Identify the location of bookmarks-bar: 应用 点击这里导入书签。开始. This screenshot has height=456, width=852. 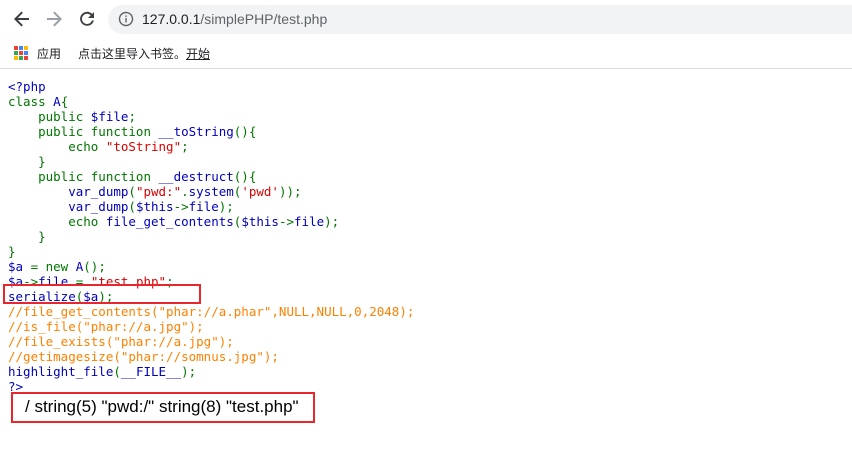
(426, 53).